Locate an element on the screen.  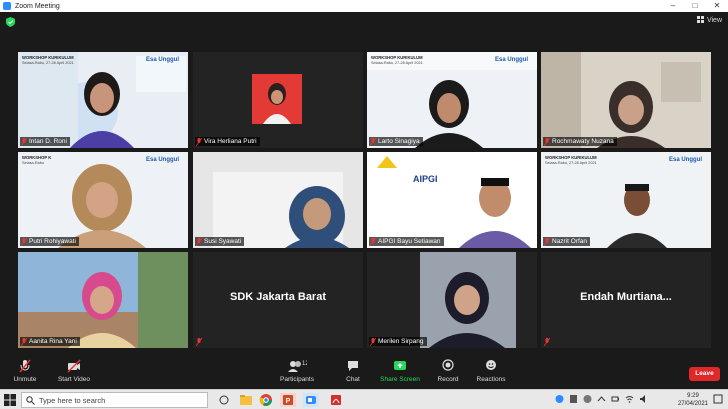
windows-start-icon is located at coordinates (10, 400).